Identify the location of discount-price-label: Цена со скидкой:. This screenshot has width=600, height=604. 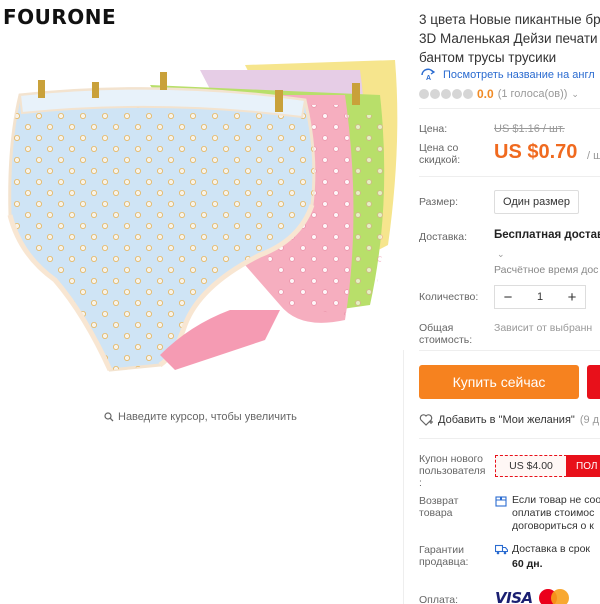
(439, 154).